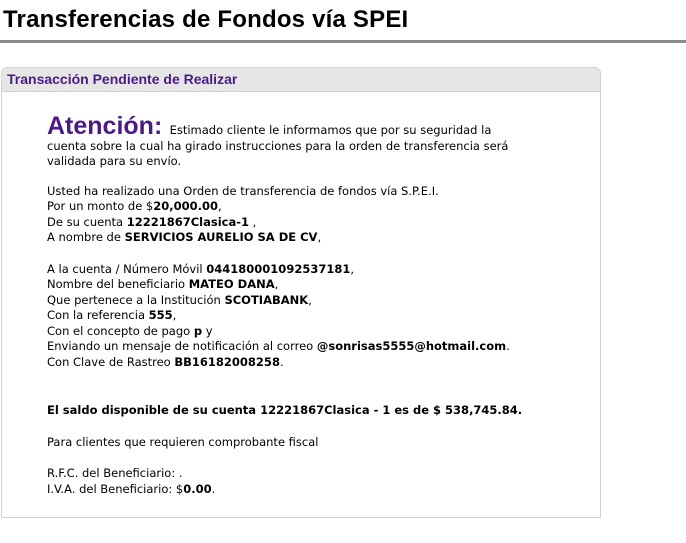 The width and height of the screenshot is (686, 543). What do you see at coordinates (136, 299) in the screenshot?
I see `institution-label: Que pertenece a la Institución` at bounding box center [136, 299].